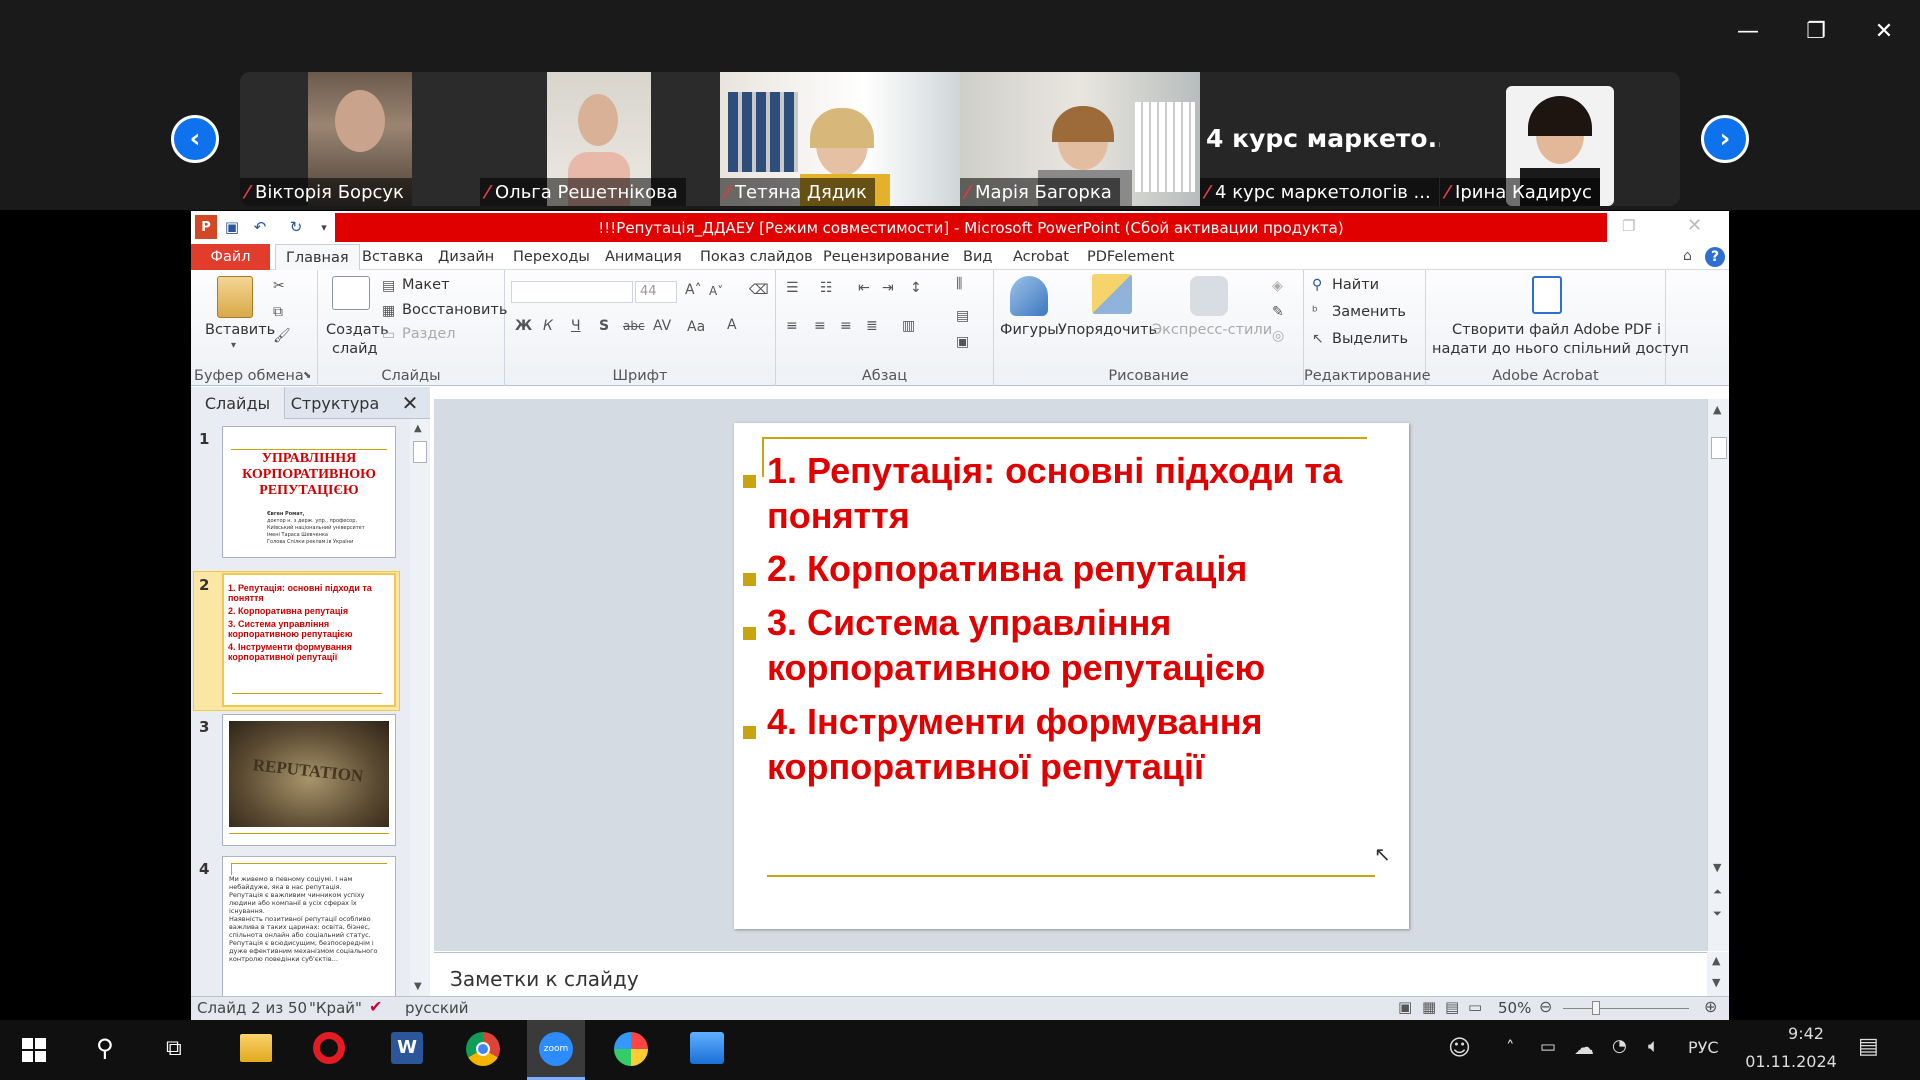 The image size is (1920, 1080). I want to click on participant-tile: ⁄ Вікторія Борсук, so click(360, 139).